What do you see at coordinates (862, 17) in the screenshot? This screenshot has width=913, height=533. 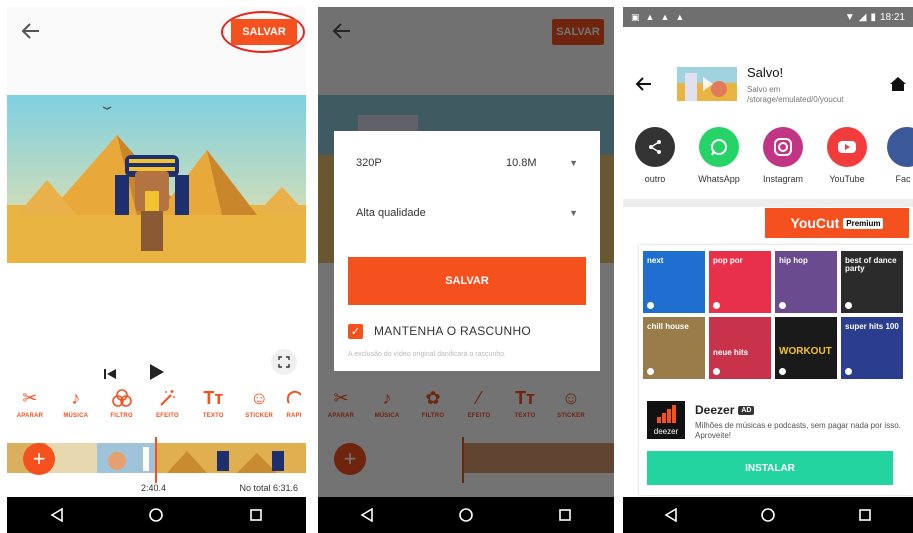 I see `signal-icon: ◢` at bounding box center [862, 17].